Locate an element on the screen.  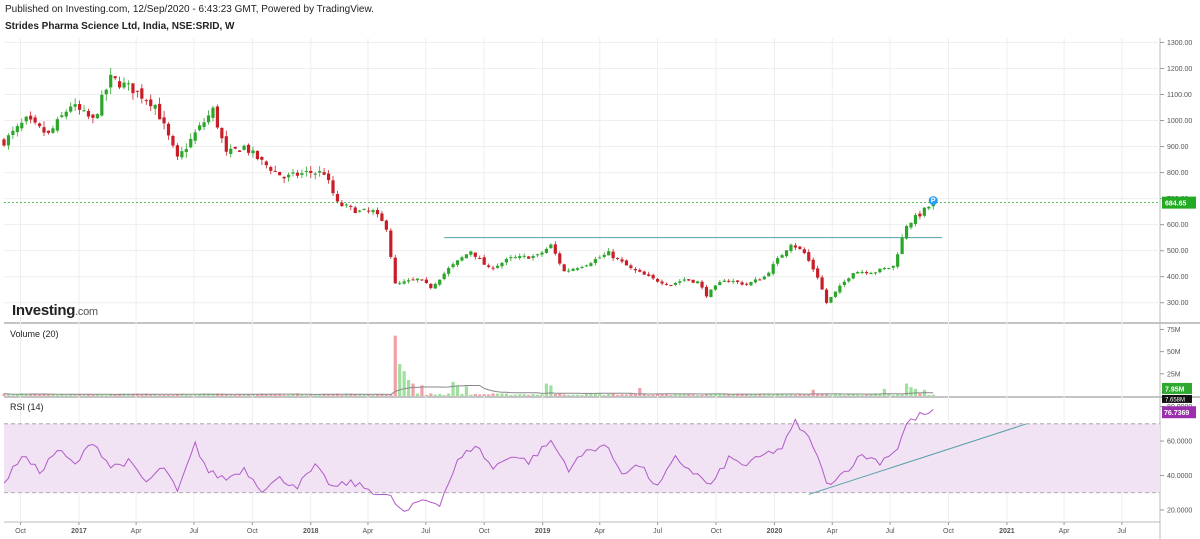
rsi-badge-label: 76.7369 is located at coordinates (1176, 413).